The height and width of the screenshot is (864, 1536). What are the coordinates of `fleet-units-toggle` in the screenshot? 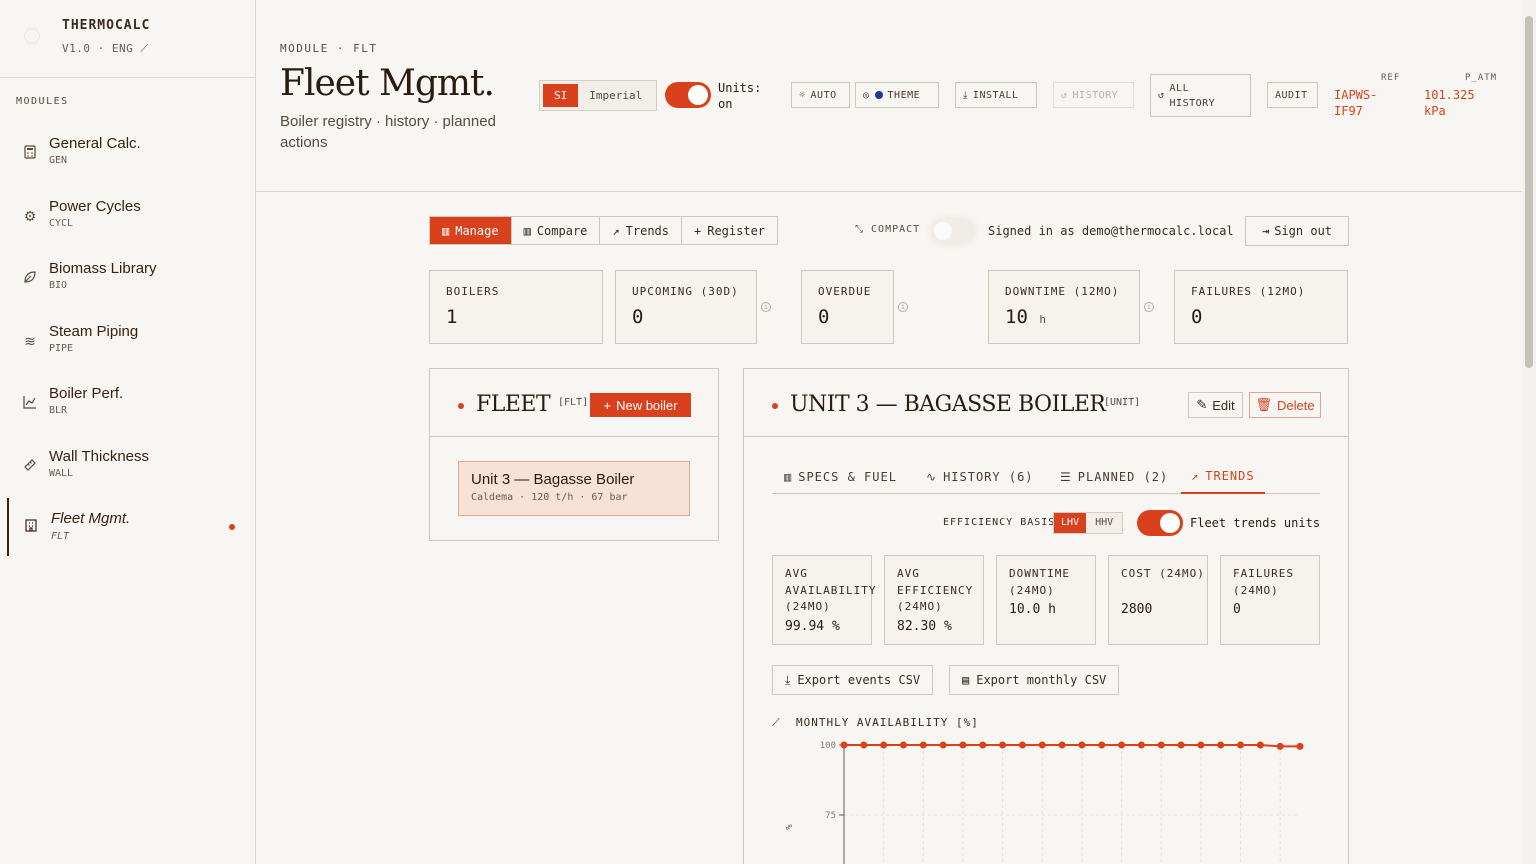 It's located at (1160, 523).